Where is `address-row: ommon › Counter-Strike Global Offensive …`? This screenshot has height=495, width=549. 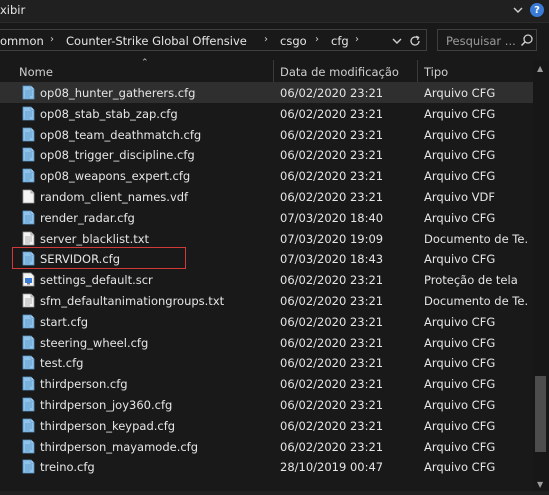 address-row: ommon › Counter-Strike Global Offensive … is located at coordinates (274, 41).